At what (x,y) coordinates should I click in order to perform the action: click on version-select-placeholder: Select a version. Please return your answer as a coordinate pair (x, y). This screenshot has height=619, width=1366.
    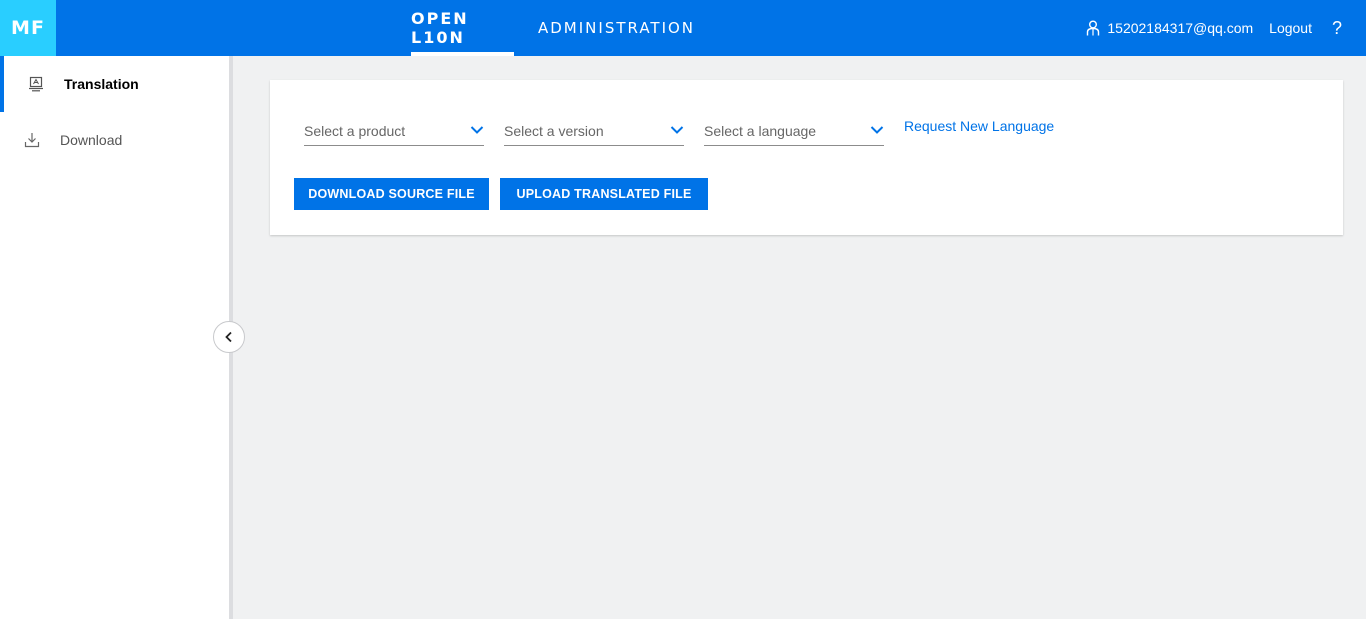
    Looking at the image, I should click on (554, 131).